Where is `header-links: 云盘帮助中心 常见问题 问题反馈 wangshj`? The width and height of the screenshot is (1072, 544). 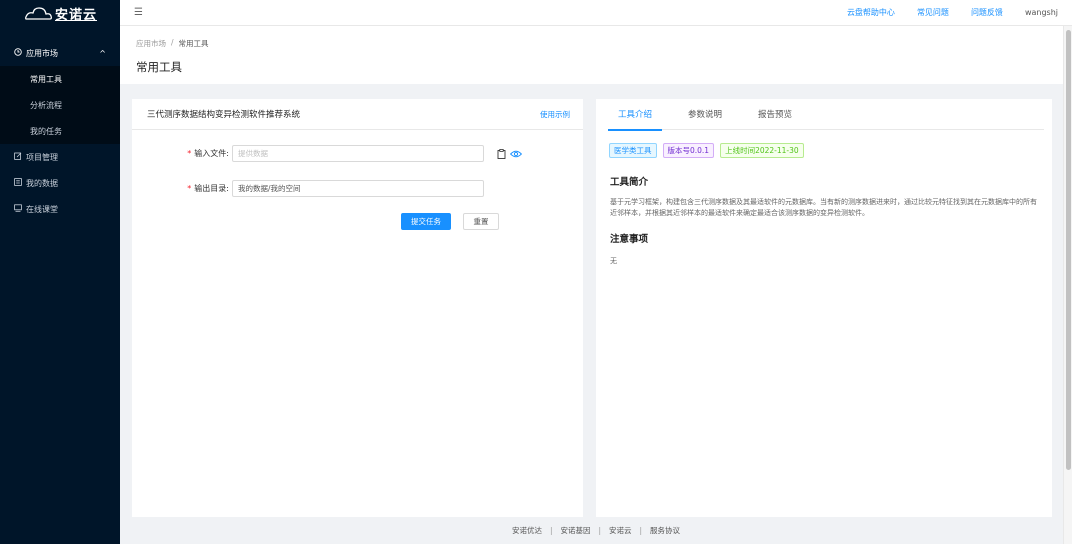 header-links: 云盘帮助中心 常见问题 问题反馈 wangshj is located at coordinates (952, 12).